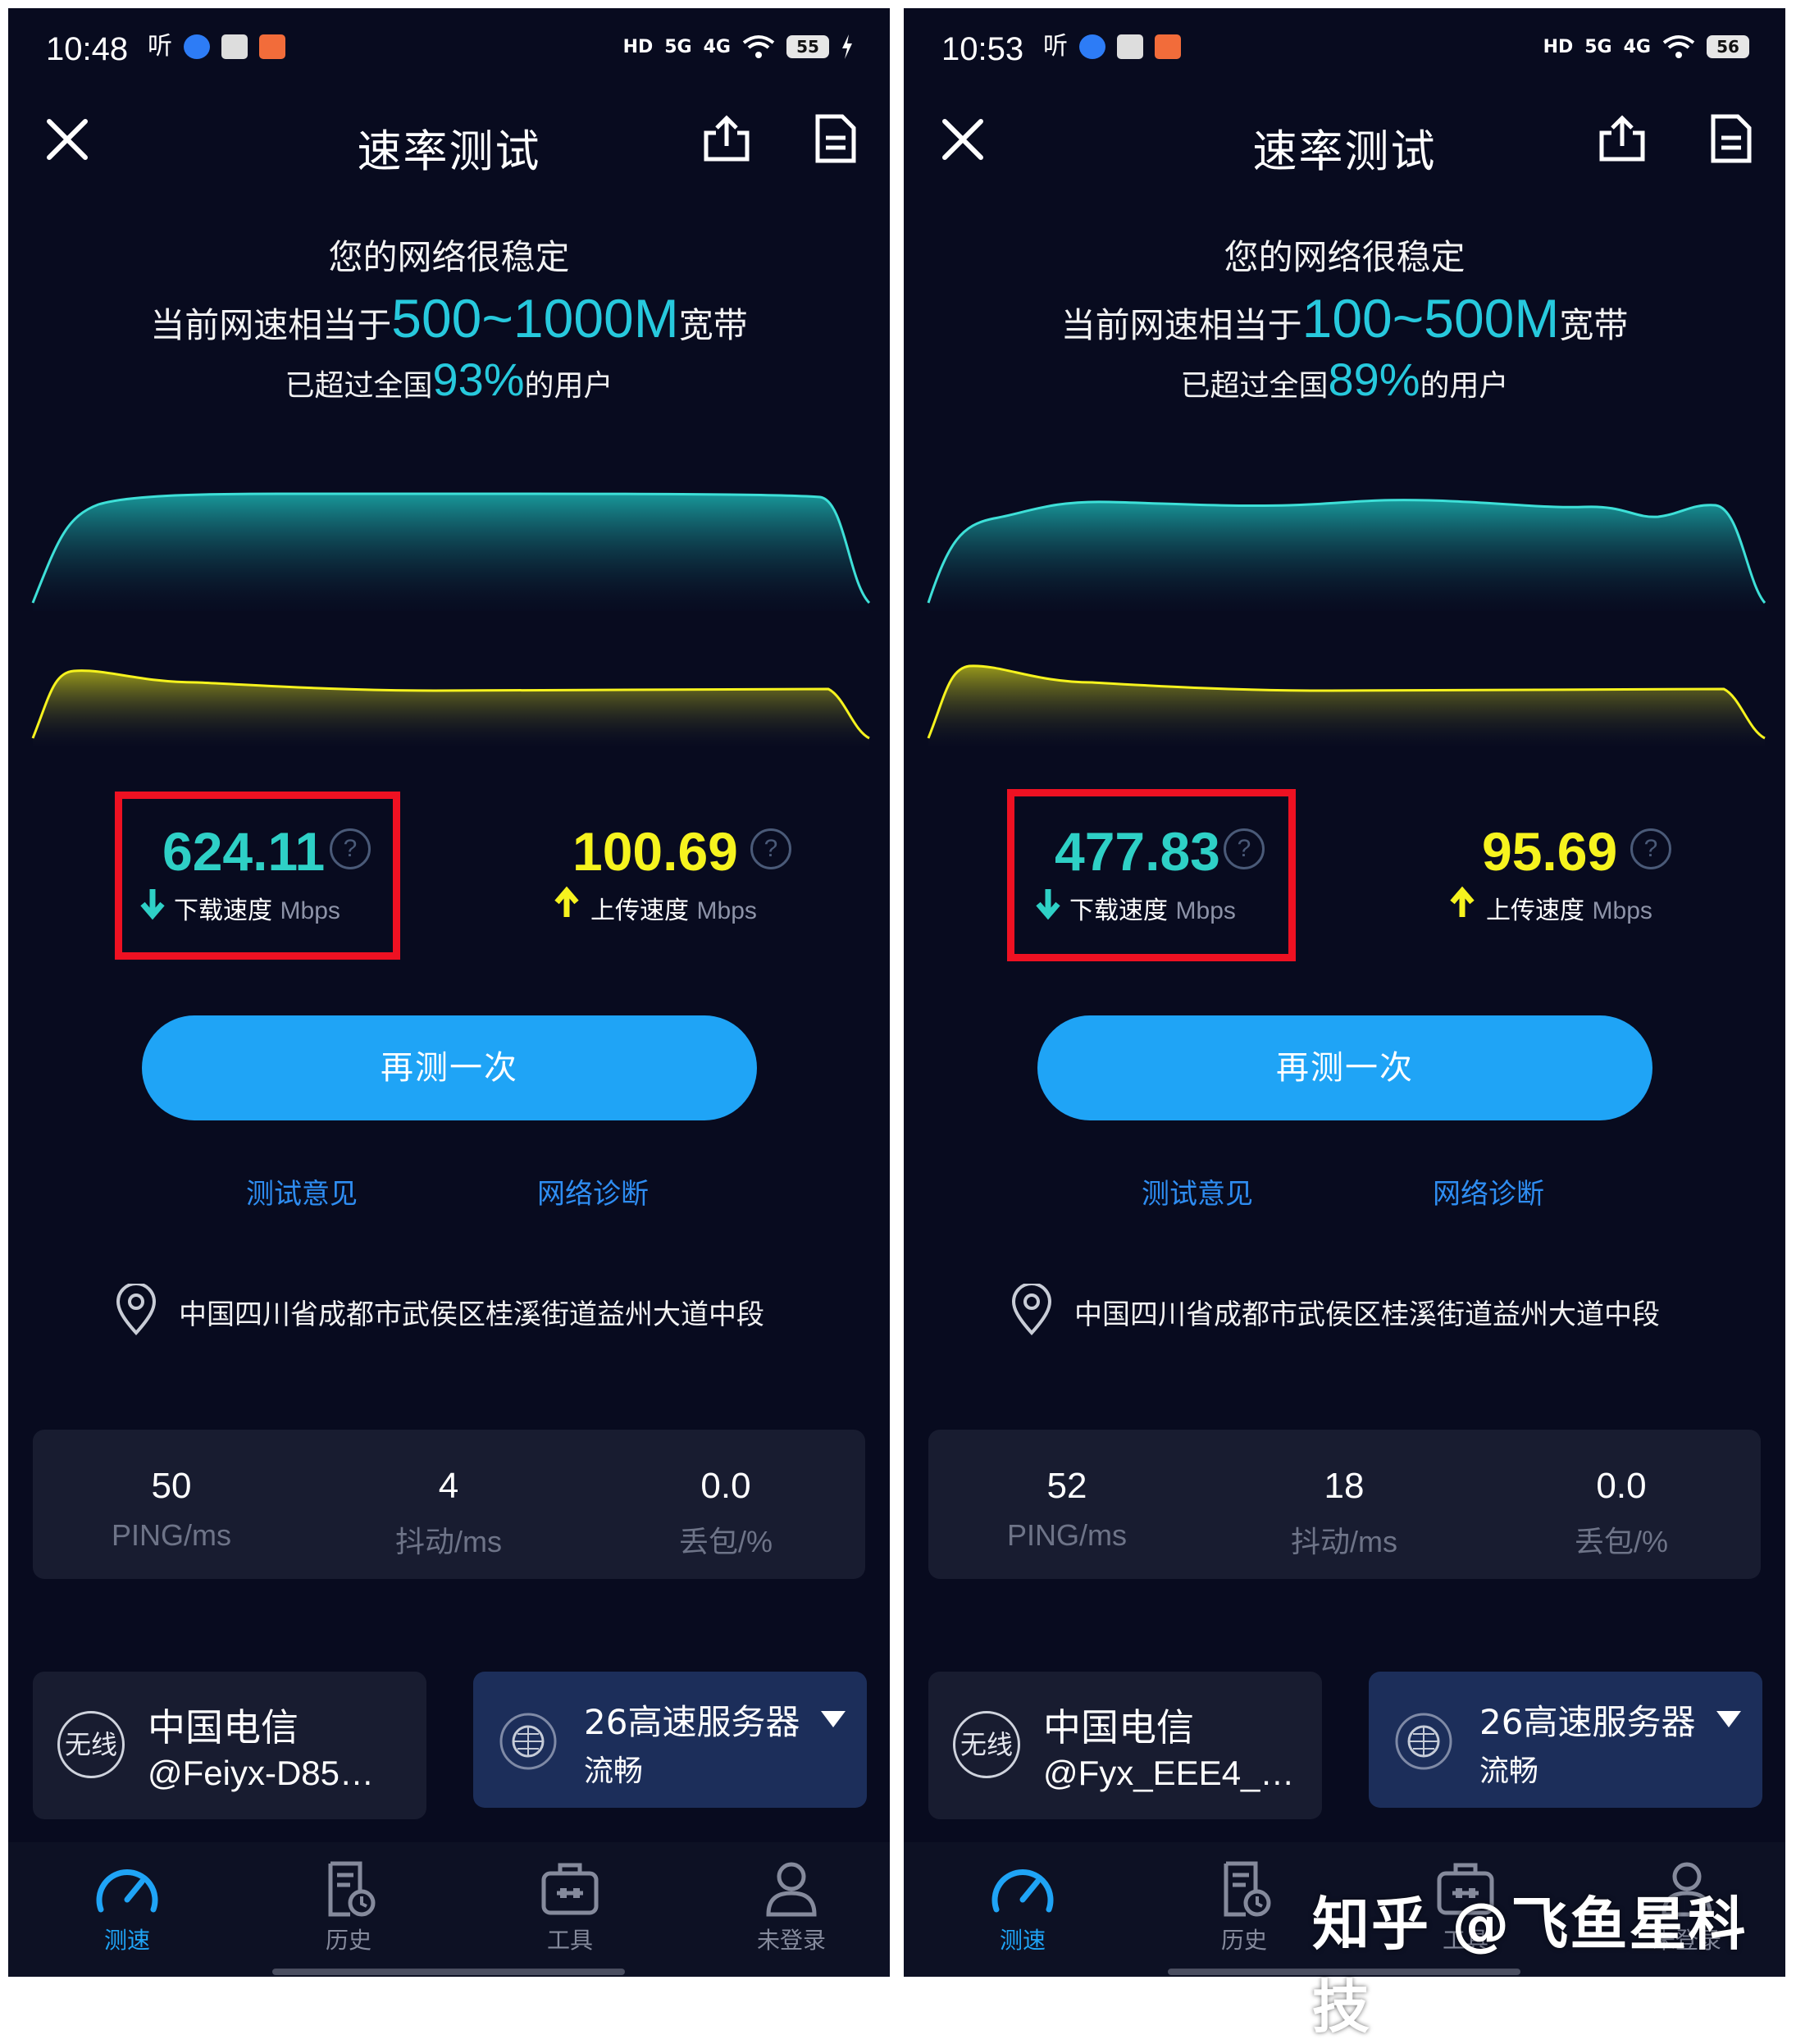 Image resolution: width=1796 pixels, height=2044 pixels. What do you see at coordinates (479, 379) in the screenshot?
I see `percentile-value: 93%` at bounding box center [479, 379].